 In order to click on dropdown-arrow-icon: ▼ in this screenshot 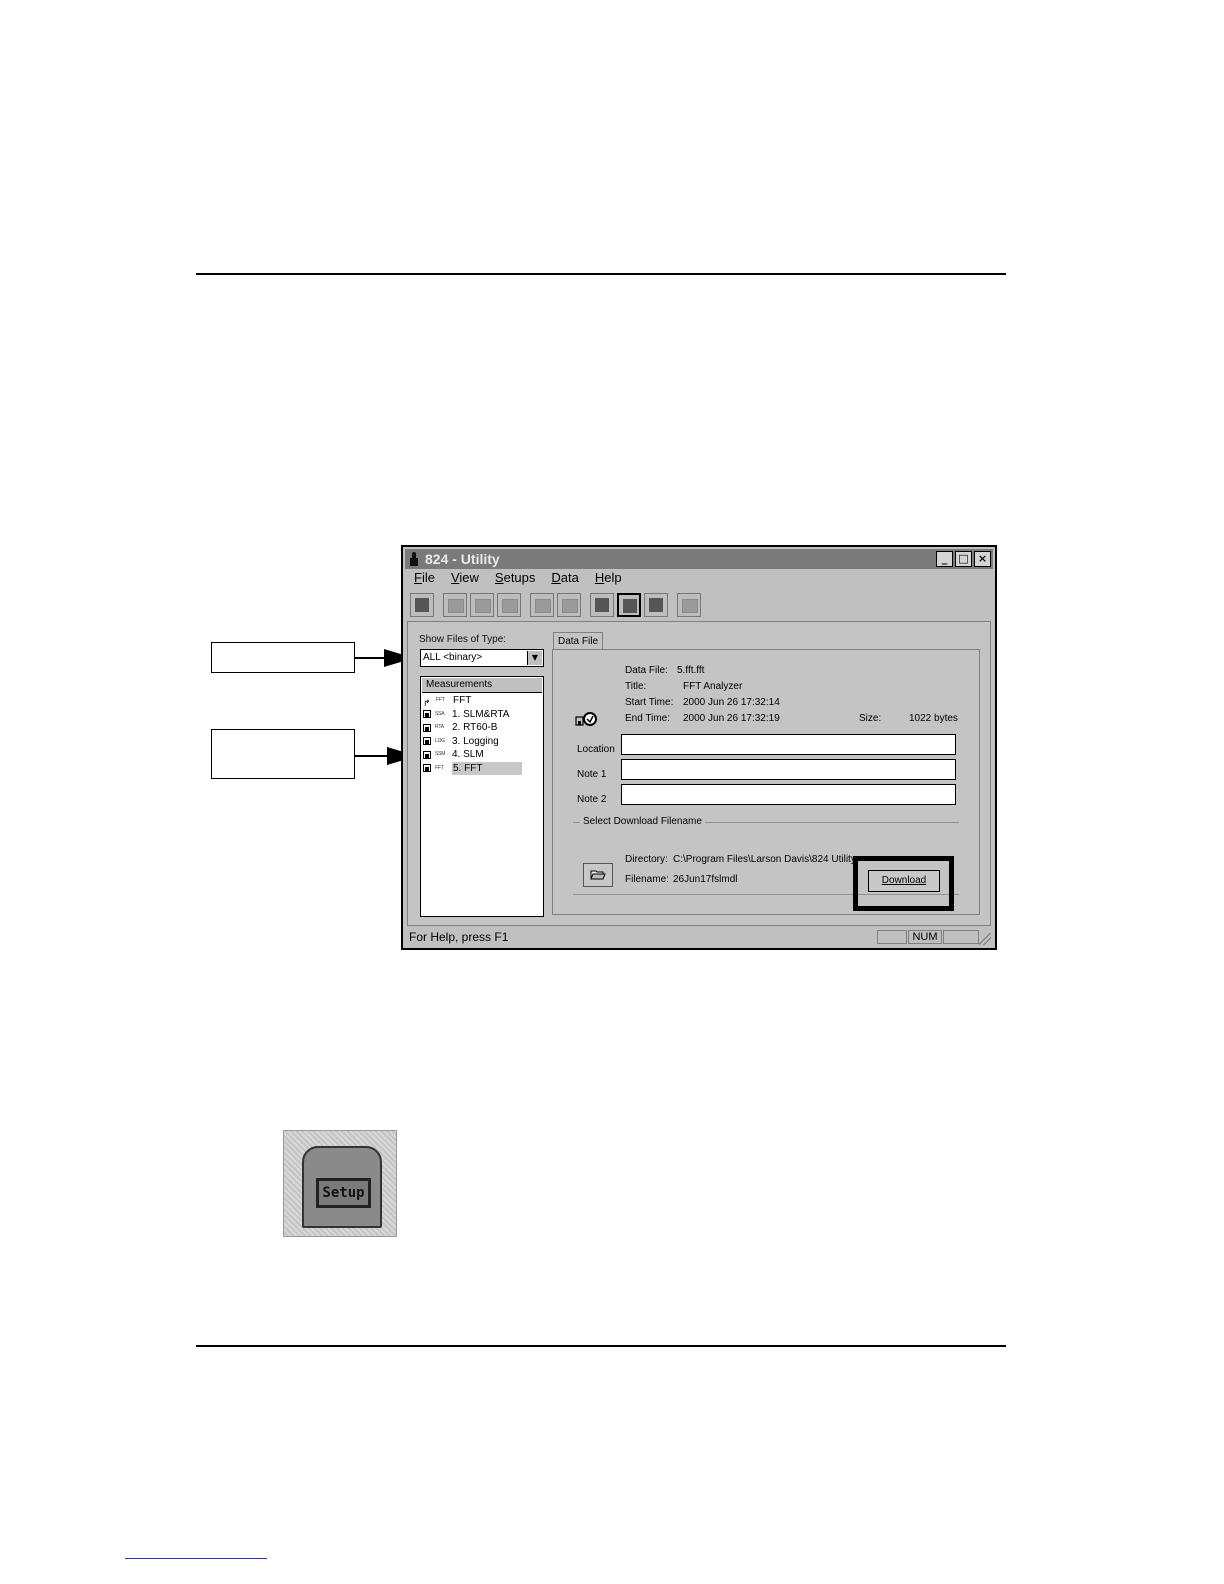, I will do `click(534, 658)`.